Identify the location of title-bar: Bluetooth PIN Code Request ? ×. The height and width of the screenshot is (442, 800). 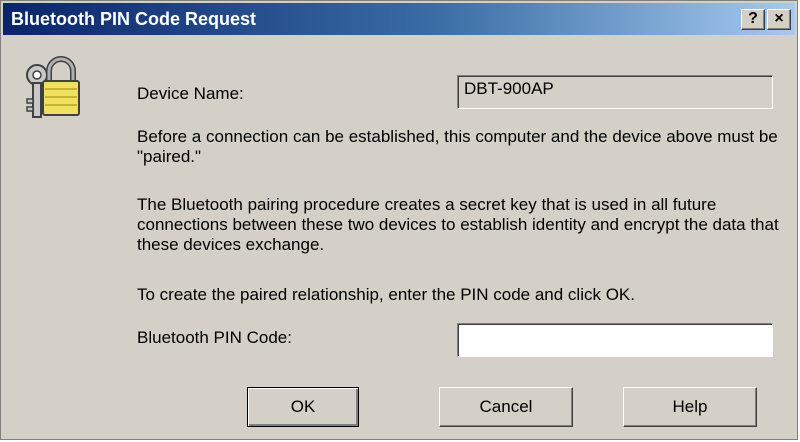
(399, 19).